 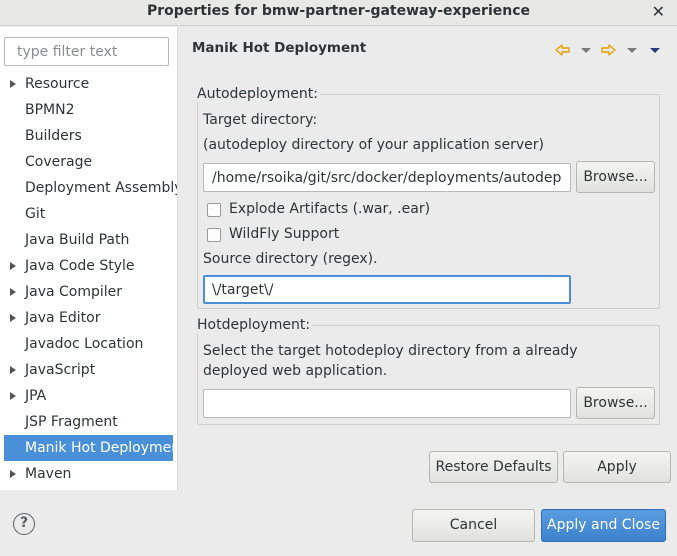 I want to click on tree-item: Manik Hot Deployment, so click(x=88, y=448).